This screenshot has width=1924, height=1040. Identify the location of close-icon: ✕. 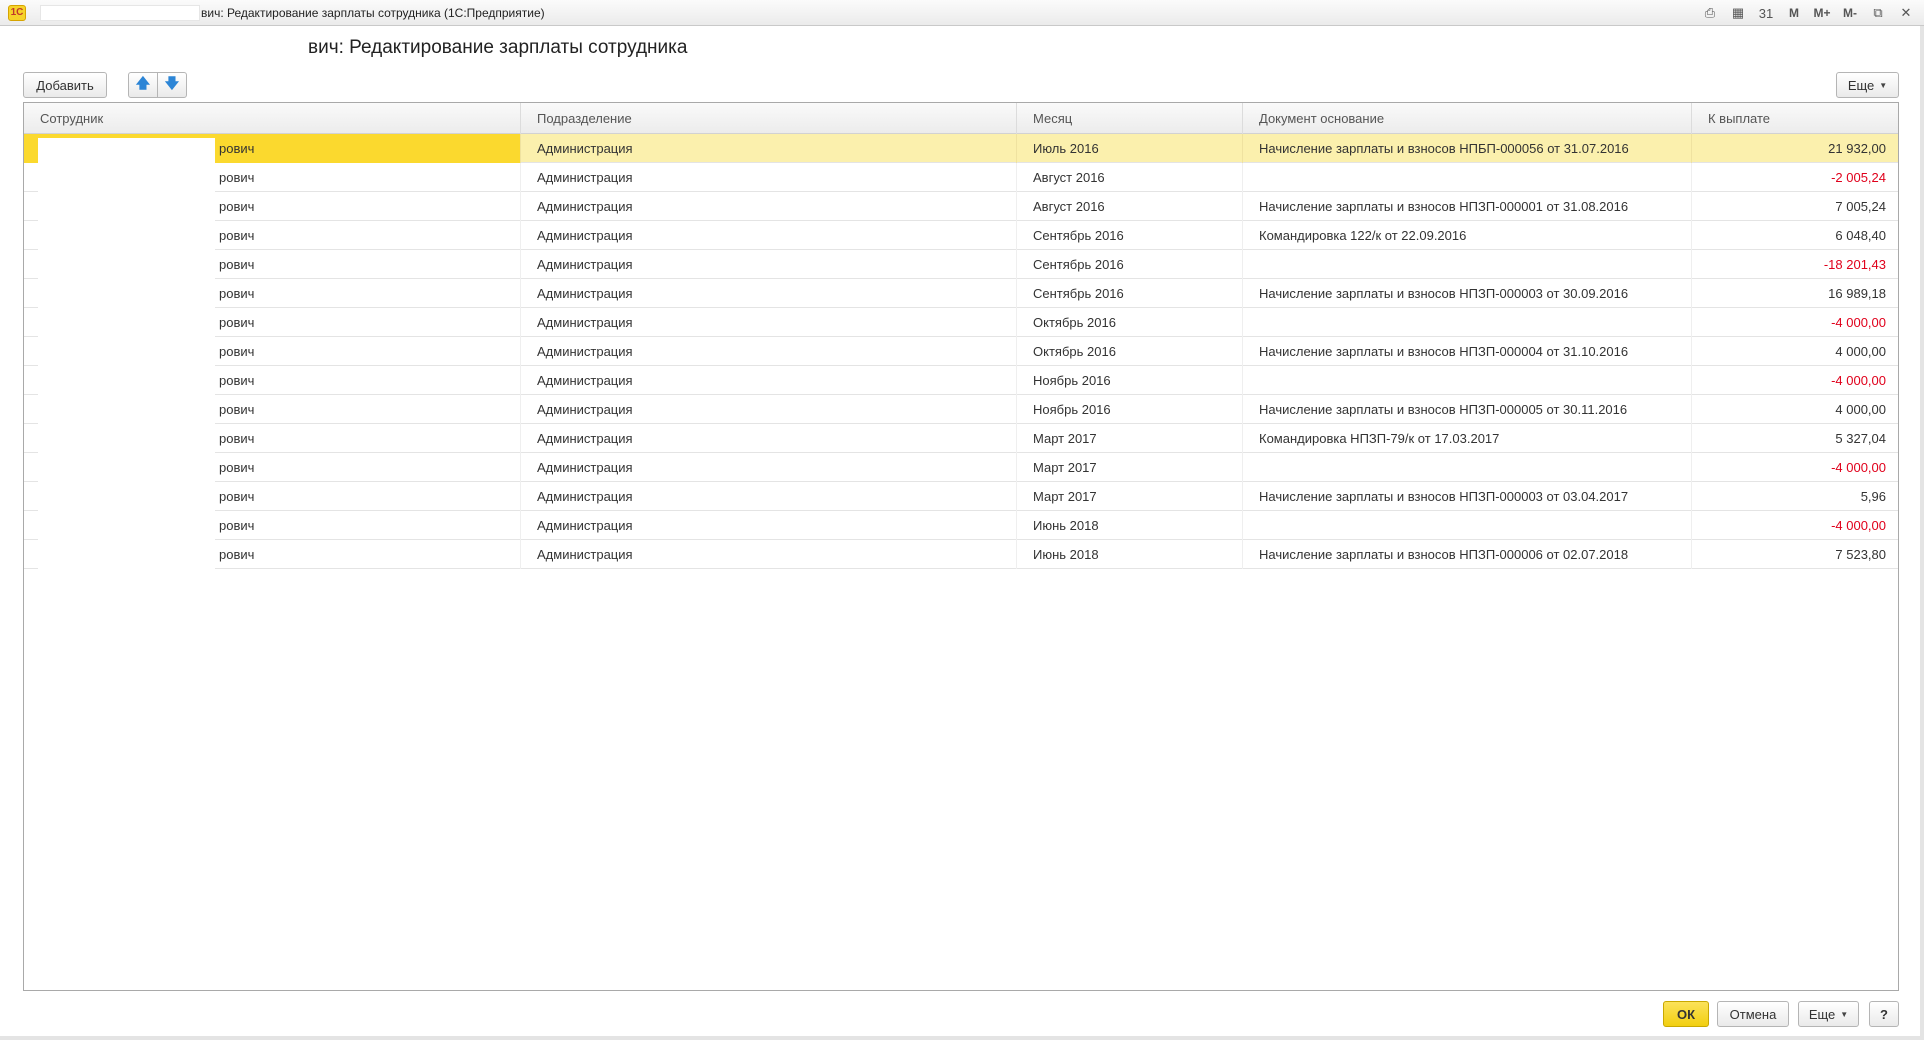
(1906, 13).